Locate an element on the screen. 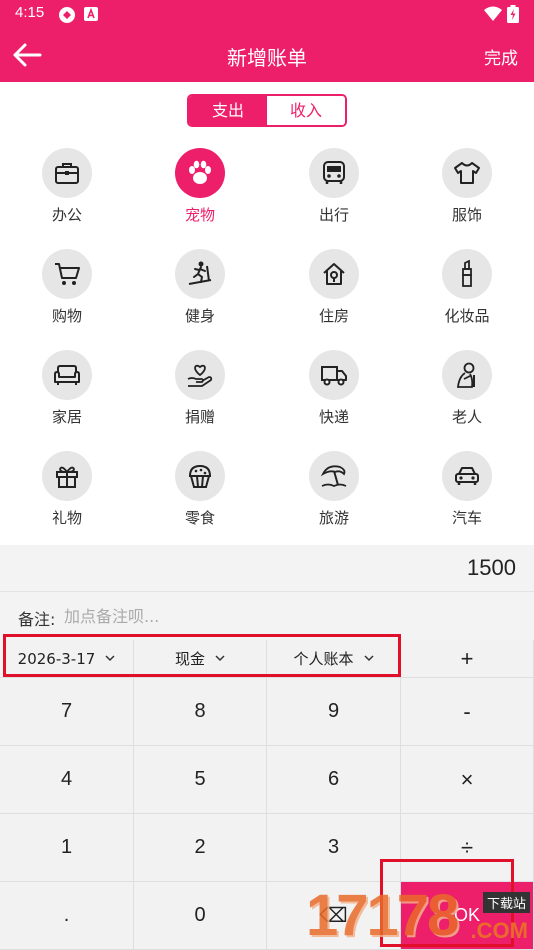 Image resolution: width=534 pixels, height=950 pixels. key-9: 9 is located at coordinates (334, 712).